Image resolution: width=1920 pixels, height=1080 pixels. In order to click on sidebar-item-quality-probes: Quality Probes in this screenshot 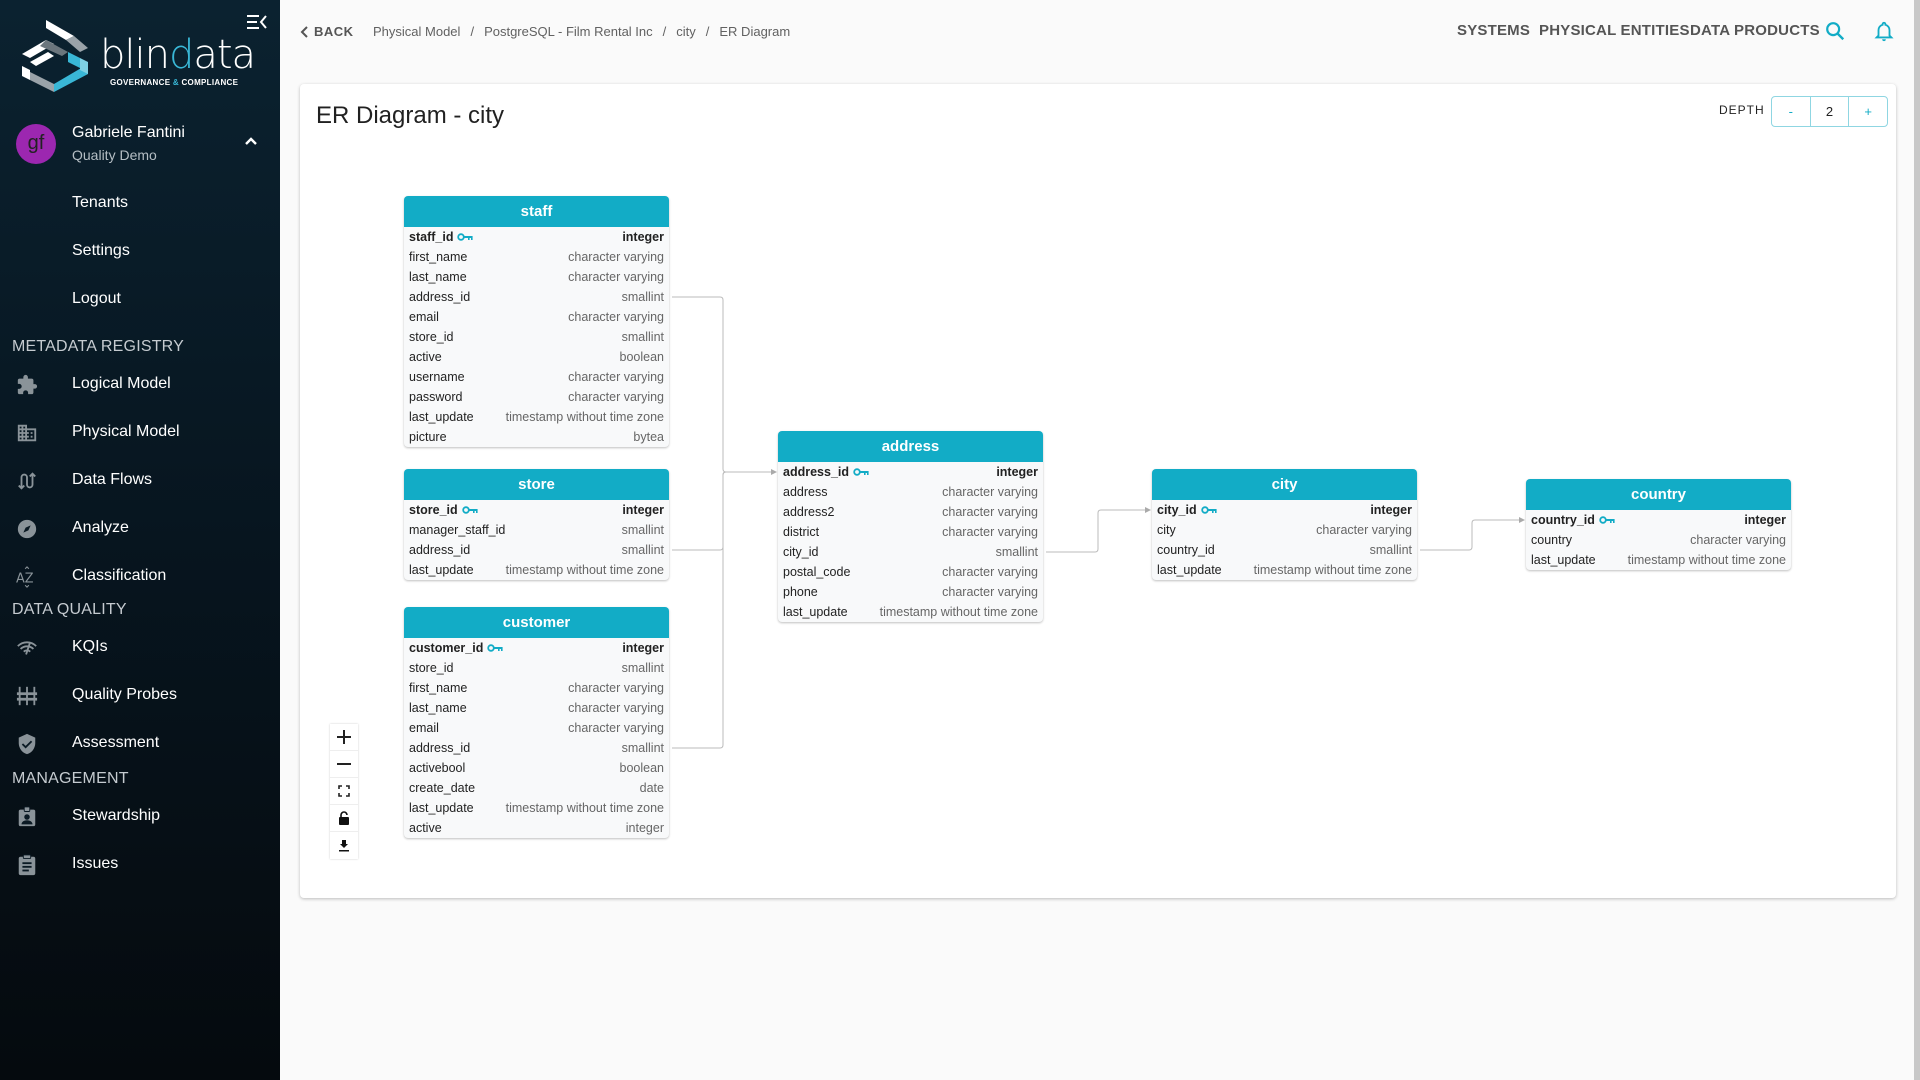, I will do `click(140, 695)`.